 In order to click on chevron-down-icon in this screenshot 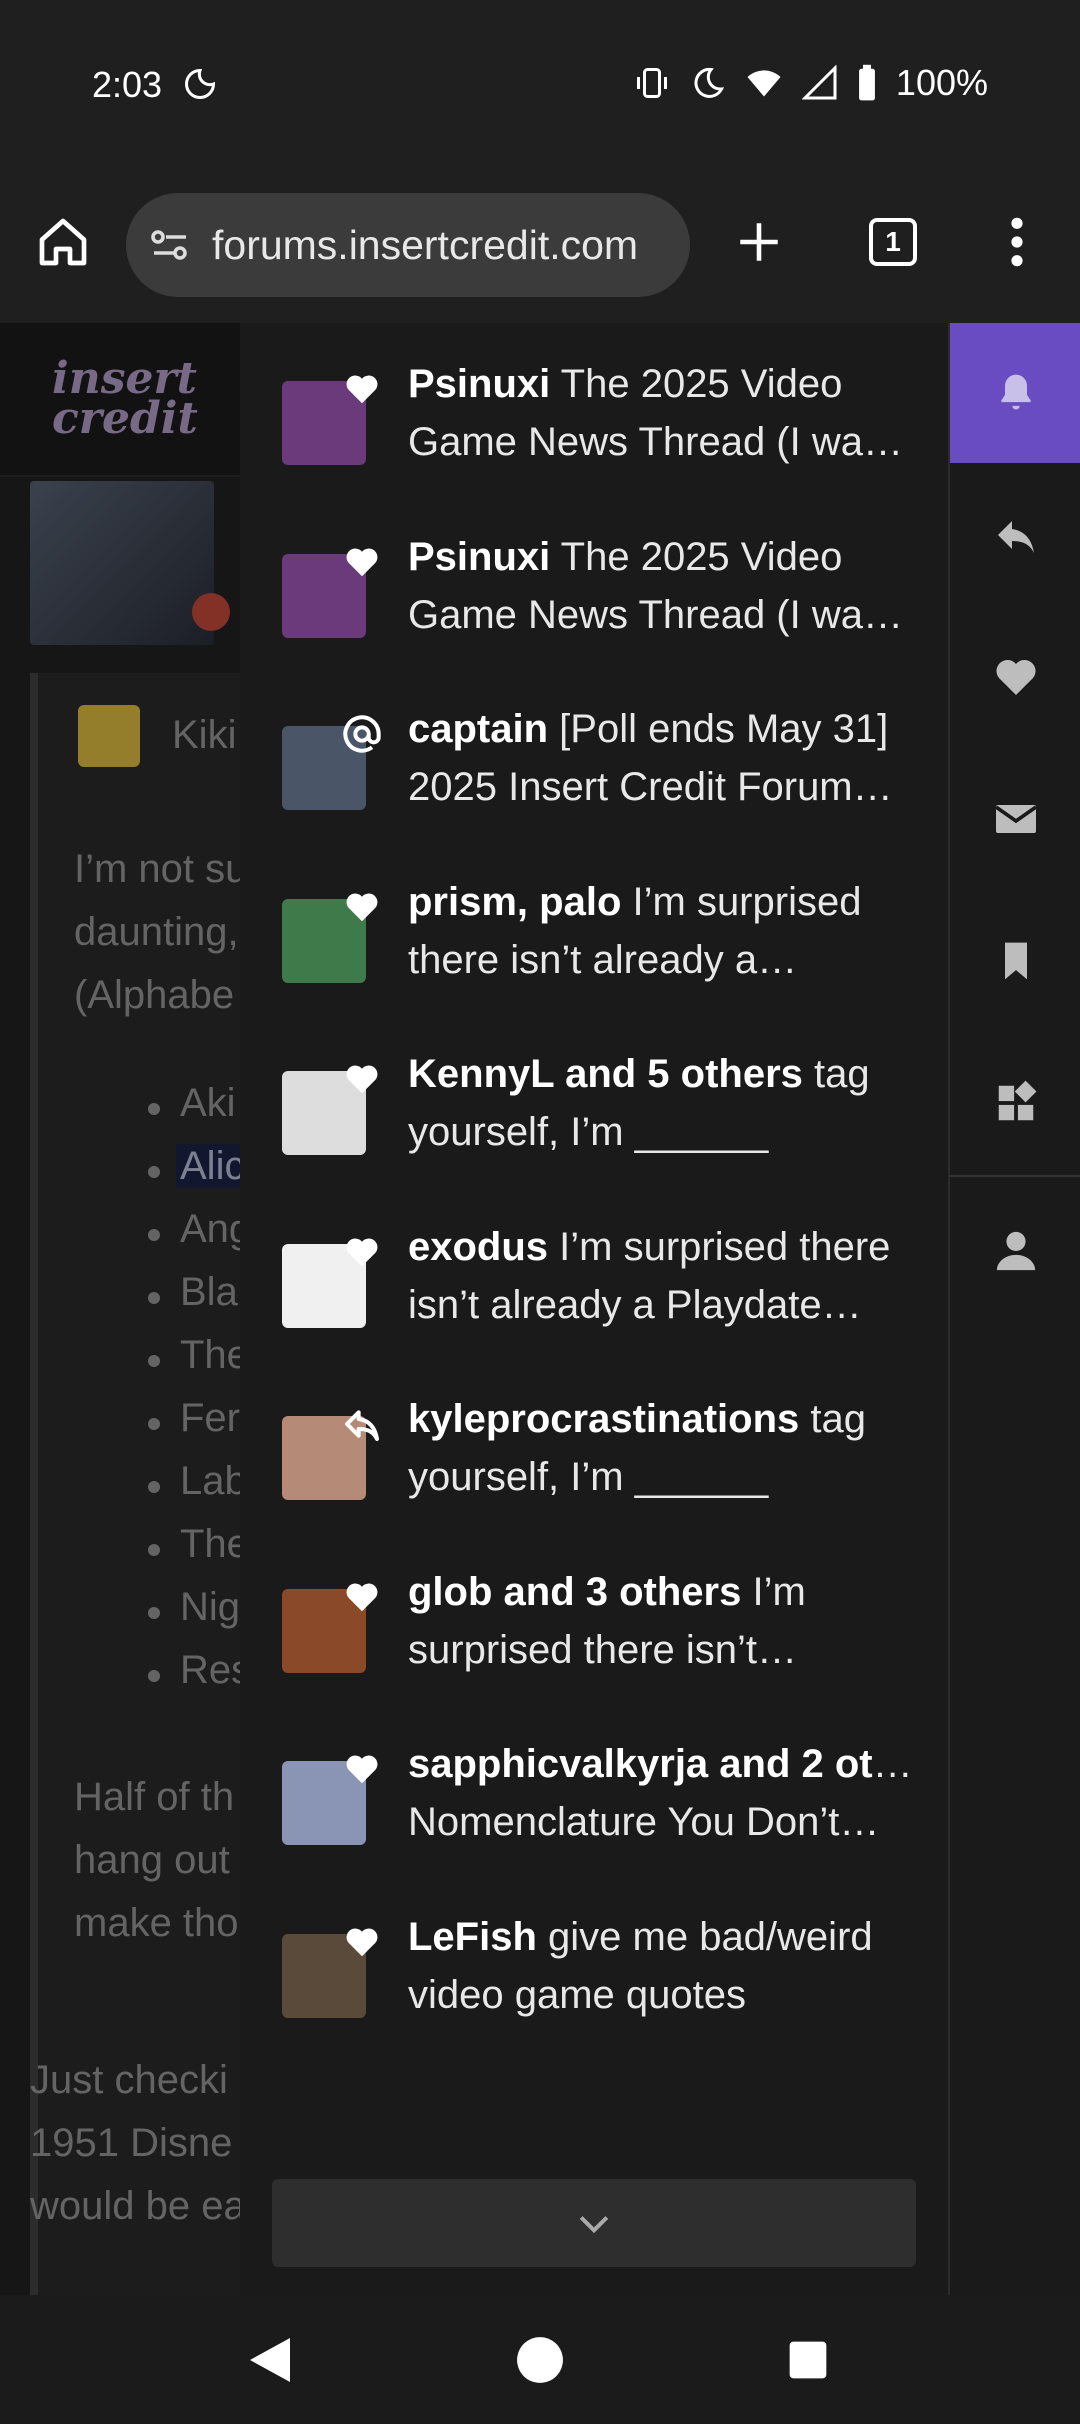, I will do `click(594, 2225)`.